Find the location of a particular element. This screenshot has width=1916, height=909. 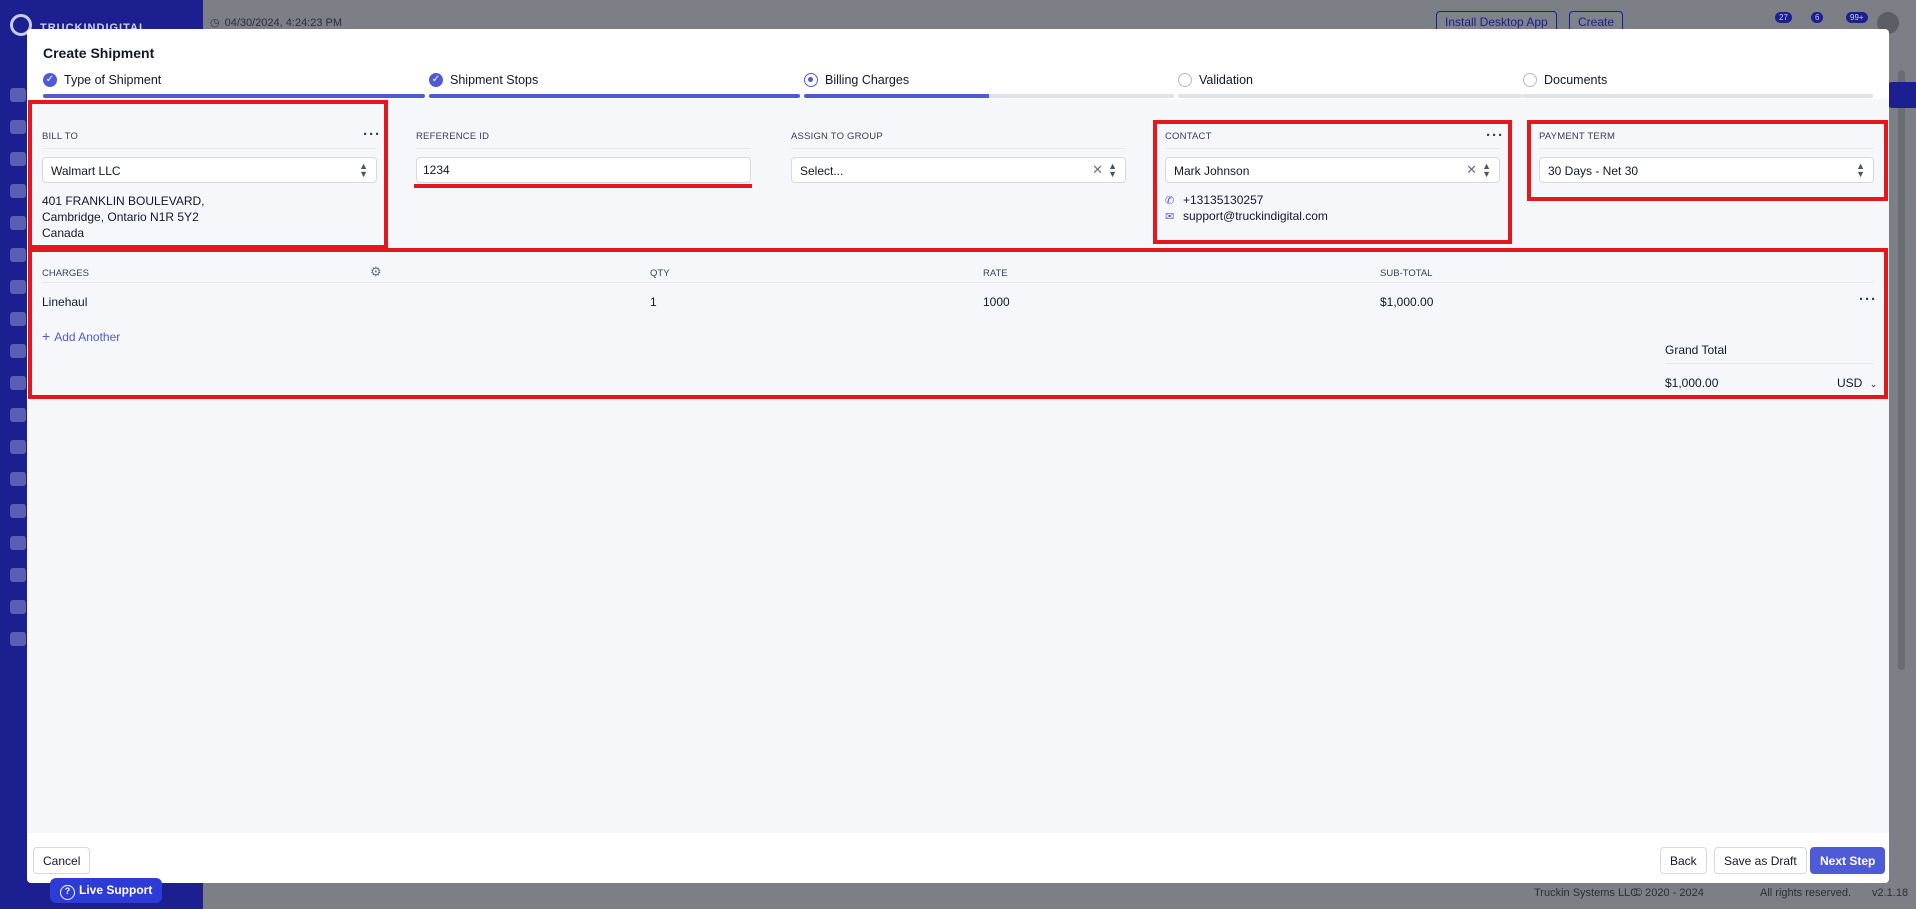

shield-icon is located at coordinates (18, 319).